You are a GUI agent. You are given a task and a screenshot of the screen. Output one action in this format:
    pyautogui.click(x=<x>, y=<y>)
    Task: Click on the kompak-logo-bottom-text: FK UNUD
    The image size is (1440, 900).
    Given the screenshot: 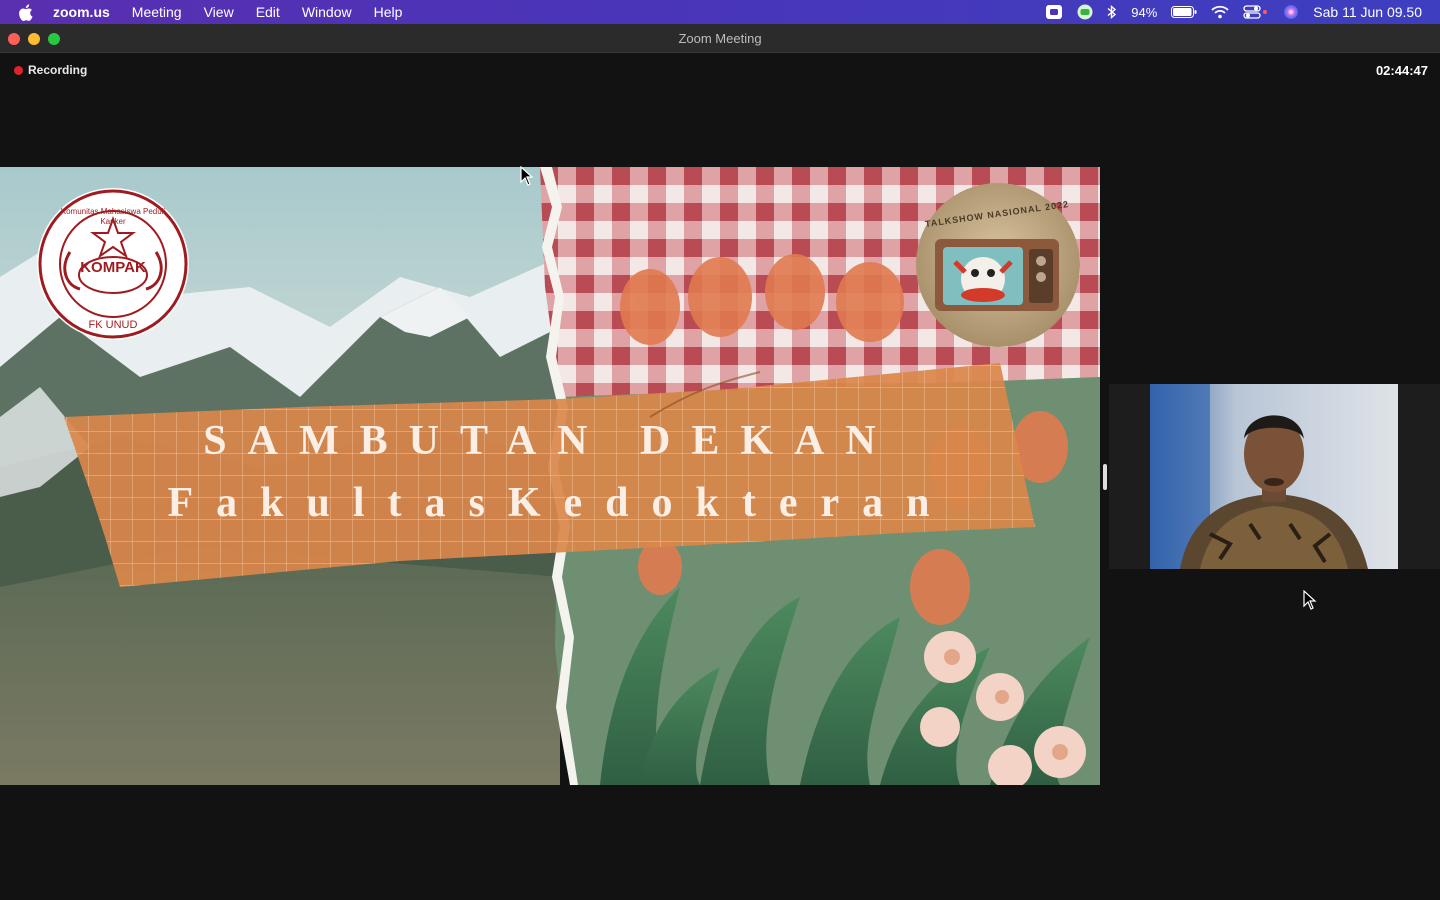 What is the action you would take?
    pyautogui.click(x=113, y=325)
    